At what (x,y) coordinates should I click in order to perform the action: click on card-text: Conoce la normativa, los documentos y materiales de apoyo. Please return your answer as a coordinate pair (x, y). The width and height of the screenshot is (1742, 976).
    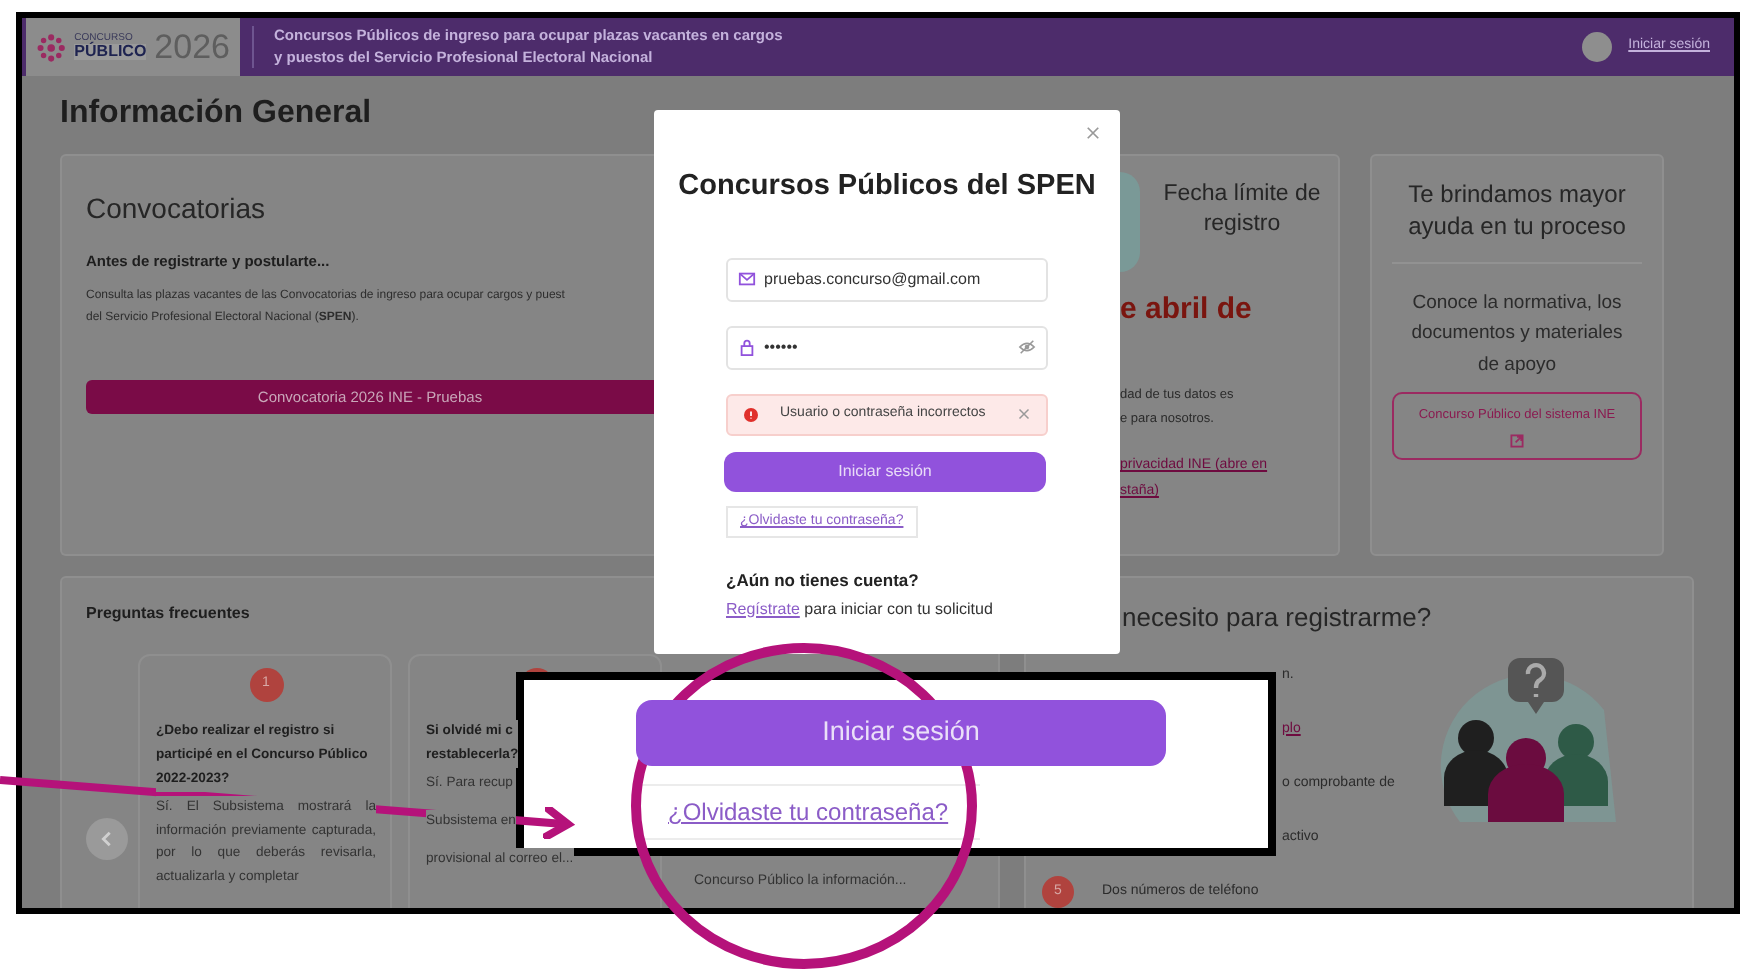
    Looking at the image, I should click on (1517, 335).